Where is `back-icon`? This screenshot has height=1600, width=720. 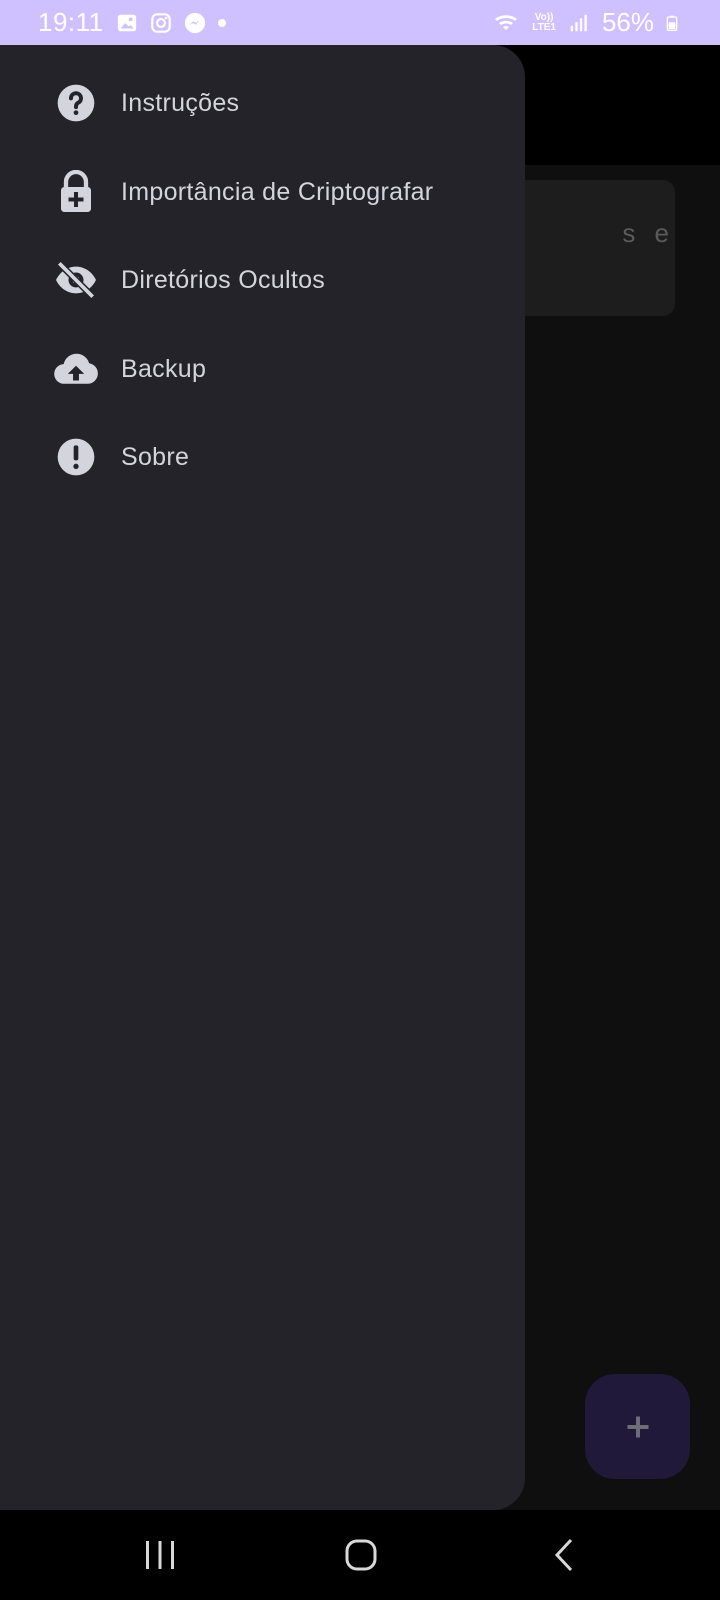
back-icon is located at coordinates (563, 1555).